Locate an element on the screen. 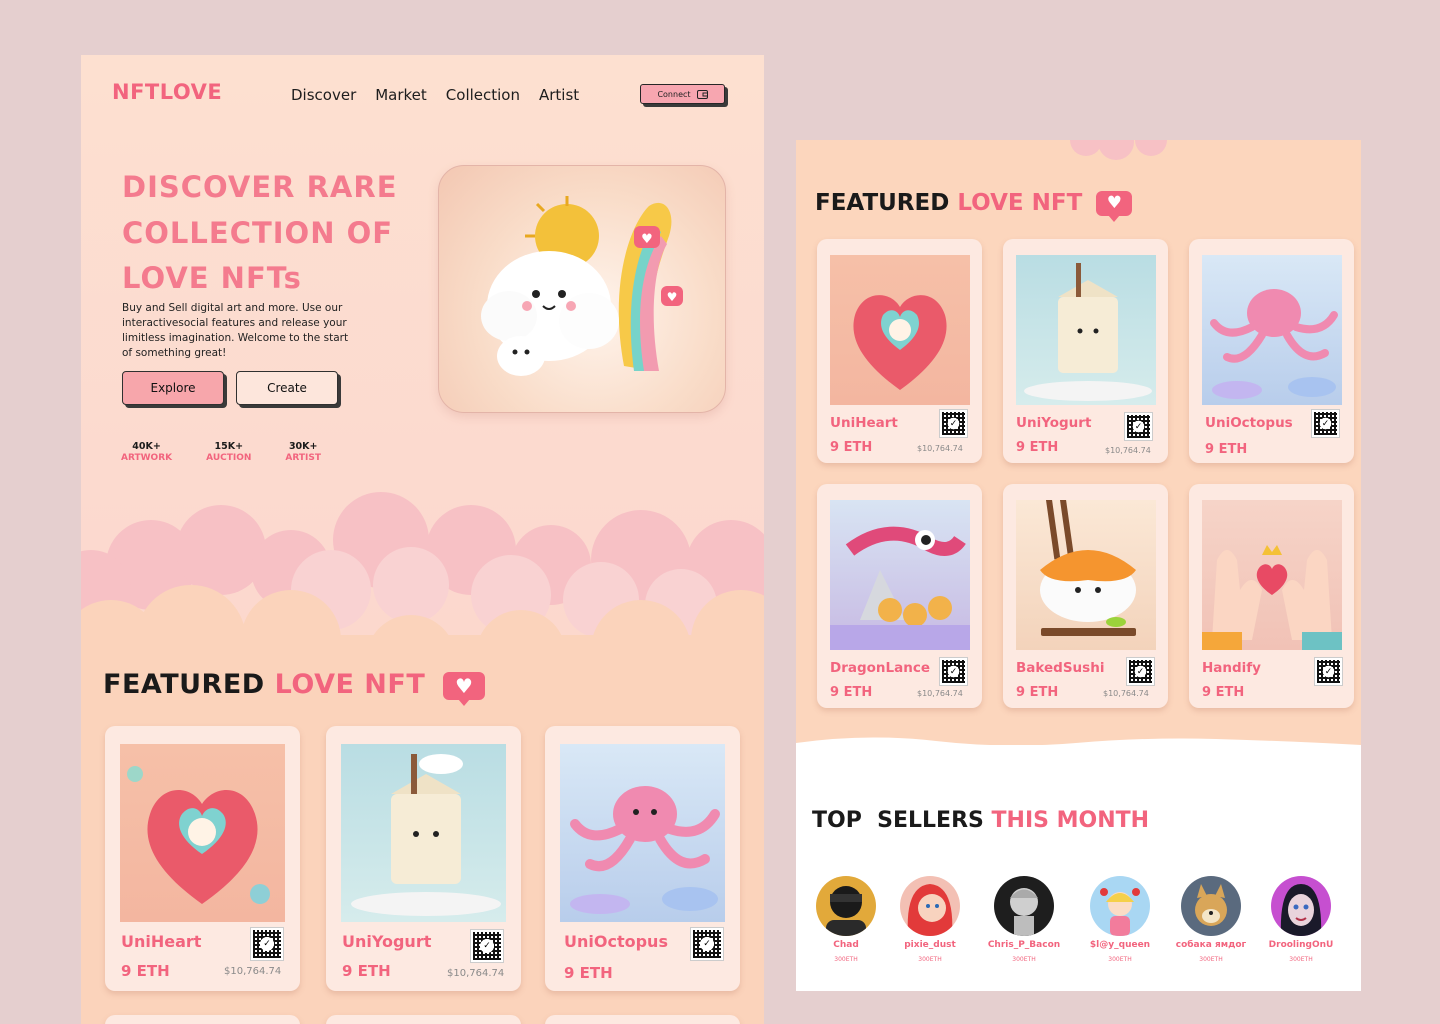 This screenshot has width=1440, height=1024. seller-slay-queen: $l@y_queen 300ETH is located at coordinates (1120, 919).